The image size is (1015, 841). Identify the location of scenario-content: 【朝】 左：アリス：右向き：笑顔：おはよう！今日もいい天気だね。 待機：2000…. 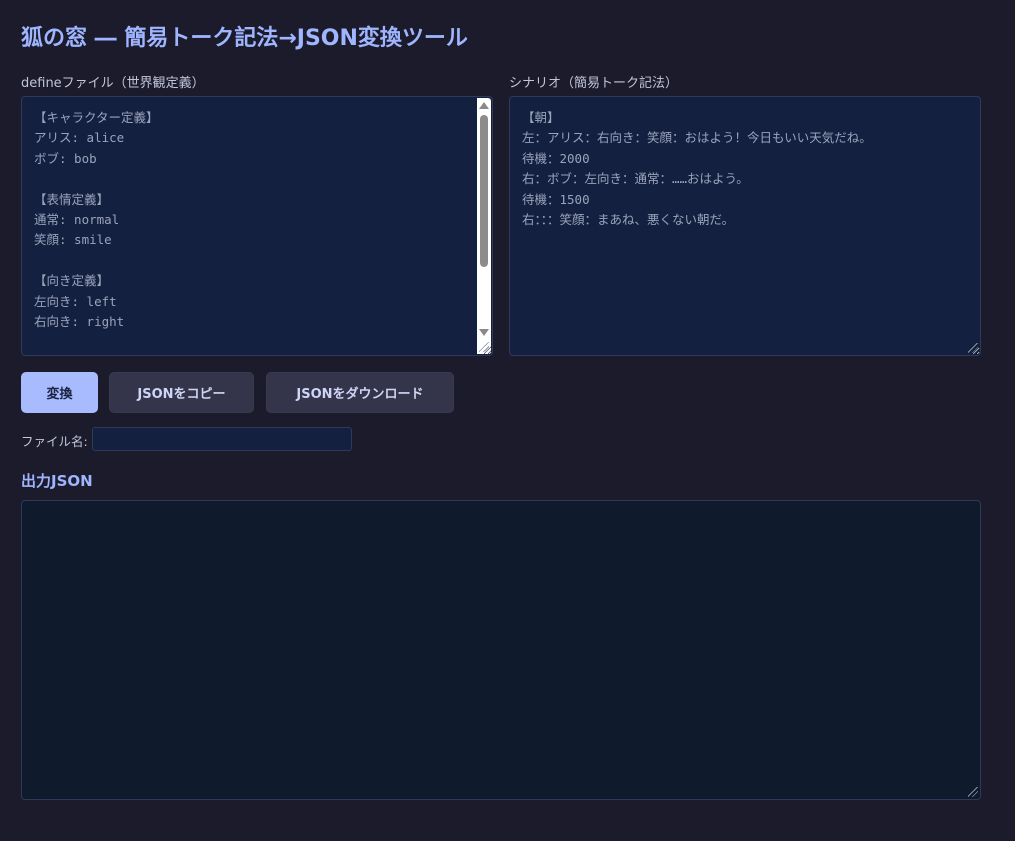
(697, 169).